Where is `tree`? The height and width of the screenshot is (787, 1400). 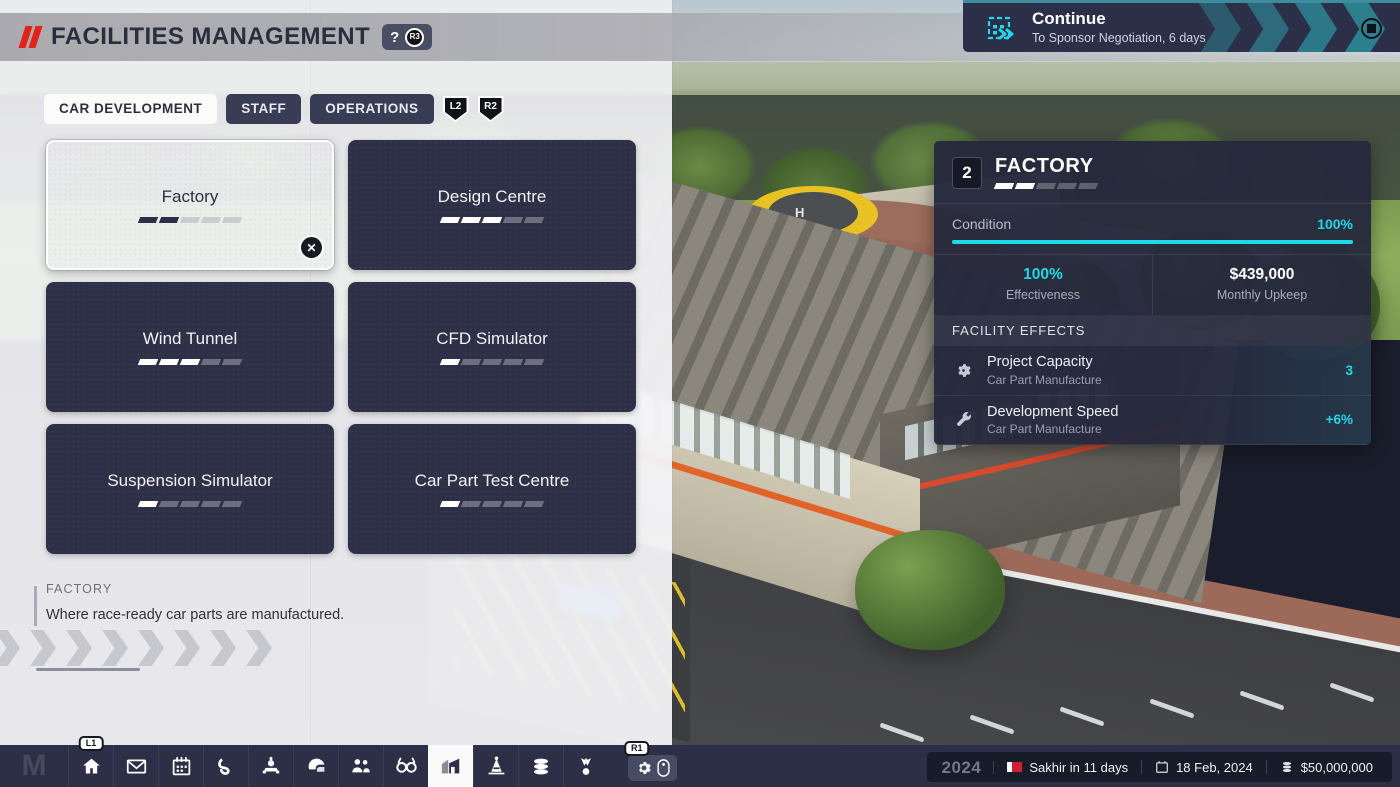
tree is located at coordinates (930, 590).